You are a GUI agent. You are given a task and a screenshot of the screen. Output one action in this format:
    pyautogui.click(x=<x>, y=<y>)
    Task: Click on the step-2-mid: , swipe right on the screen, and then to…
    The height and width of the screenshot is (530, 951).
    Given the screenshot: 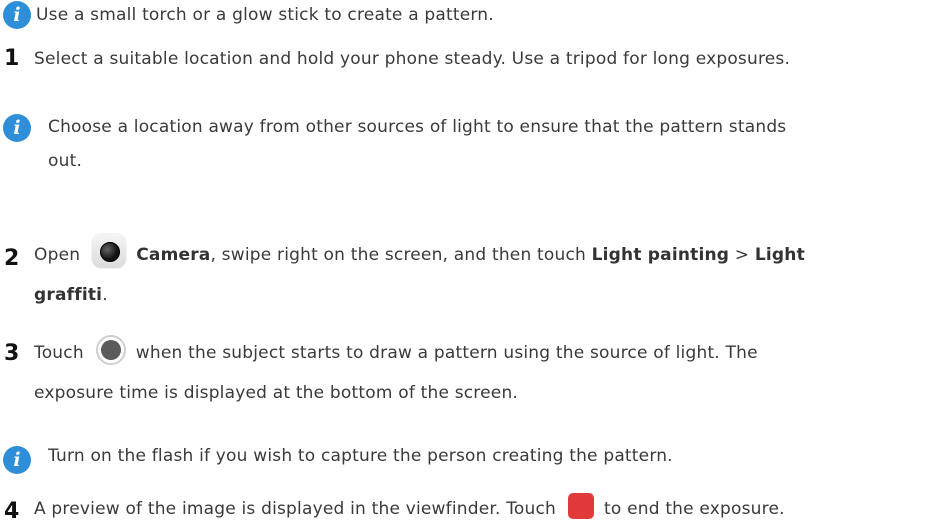 What is the action you would take?
    pyautogui.click(x=398, y=255)
    